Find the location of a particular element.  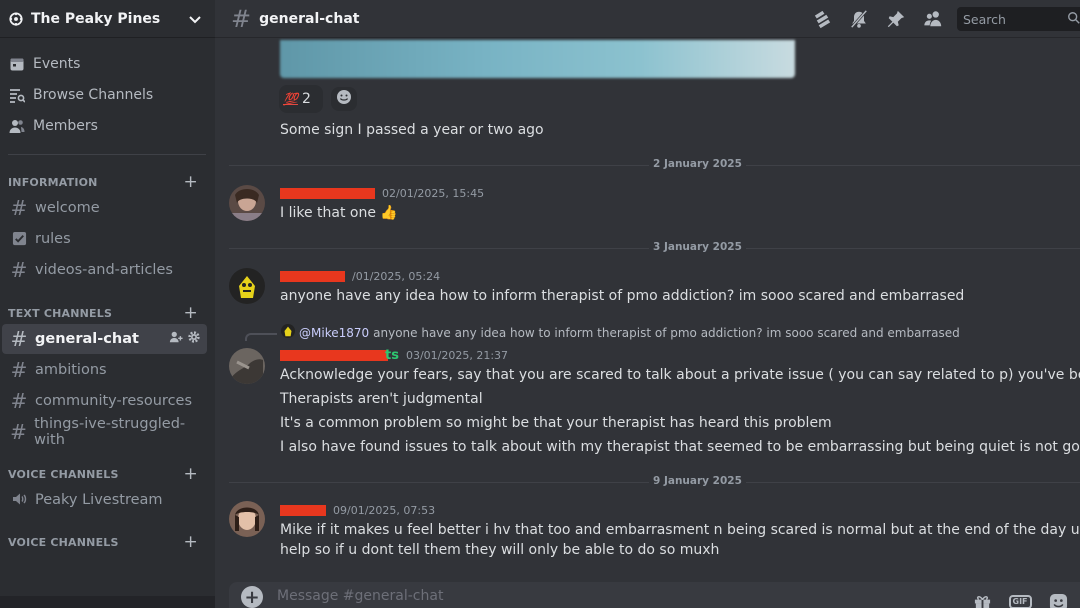

channel-general-chat: # general-chat is located at coordinates (104, 339).